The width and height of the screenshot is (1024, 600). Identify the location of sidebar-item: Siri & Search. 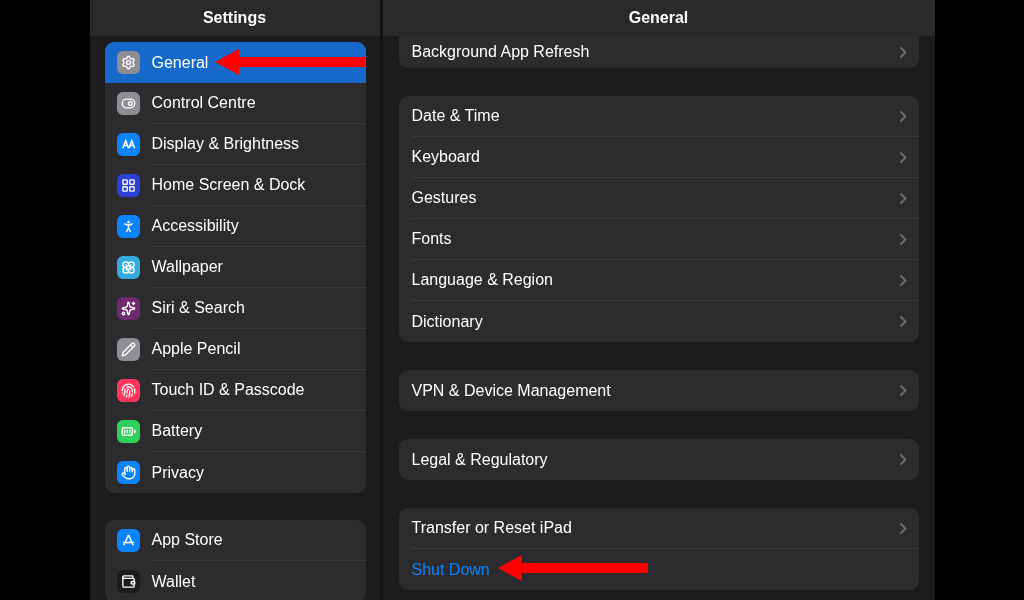
(235, 308).